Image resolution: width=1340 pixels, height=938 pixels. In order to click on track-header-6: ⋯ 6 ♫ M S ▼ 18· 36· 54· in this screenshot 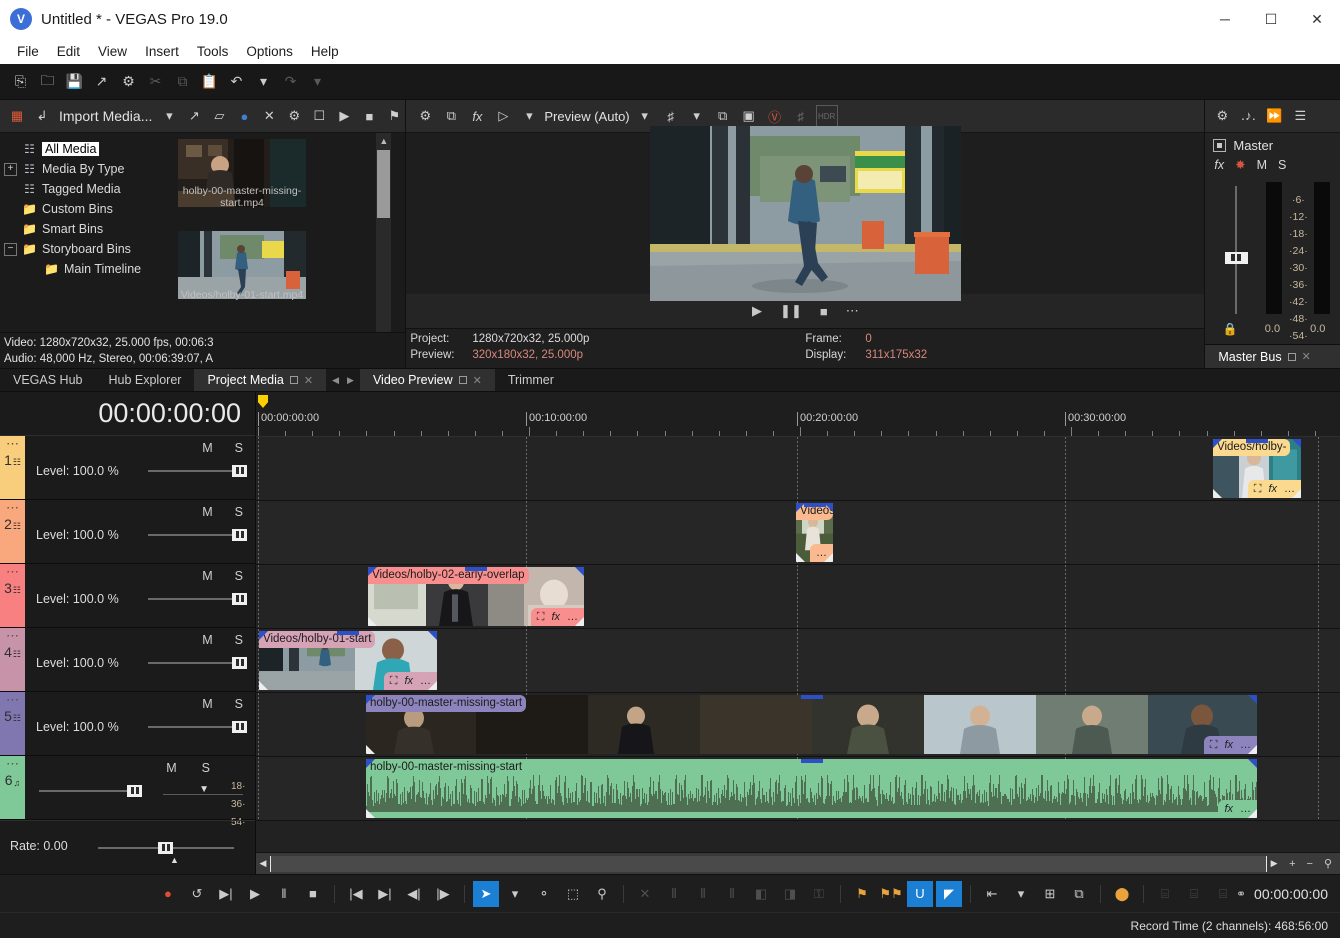, I will do `click(127, 791)`.